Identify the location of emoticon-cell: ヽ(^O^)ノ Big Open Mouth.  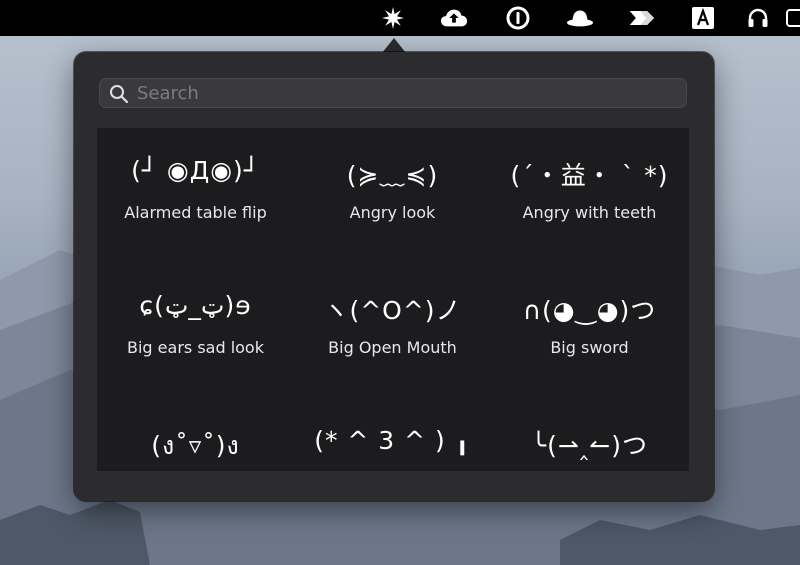
(392, 328).